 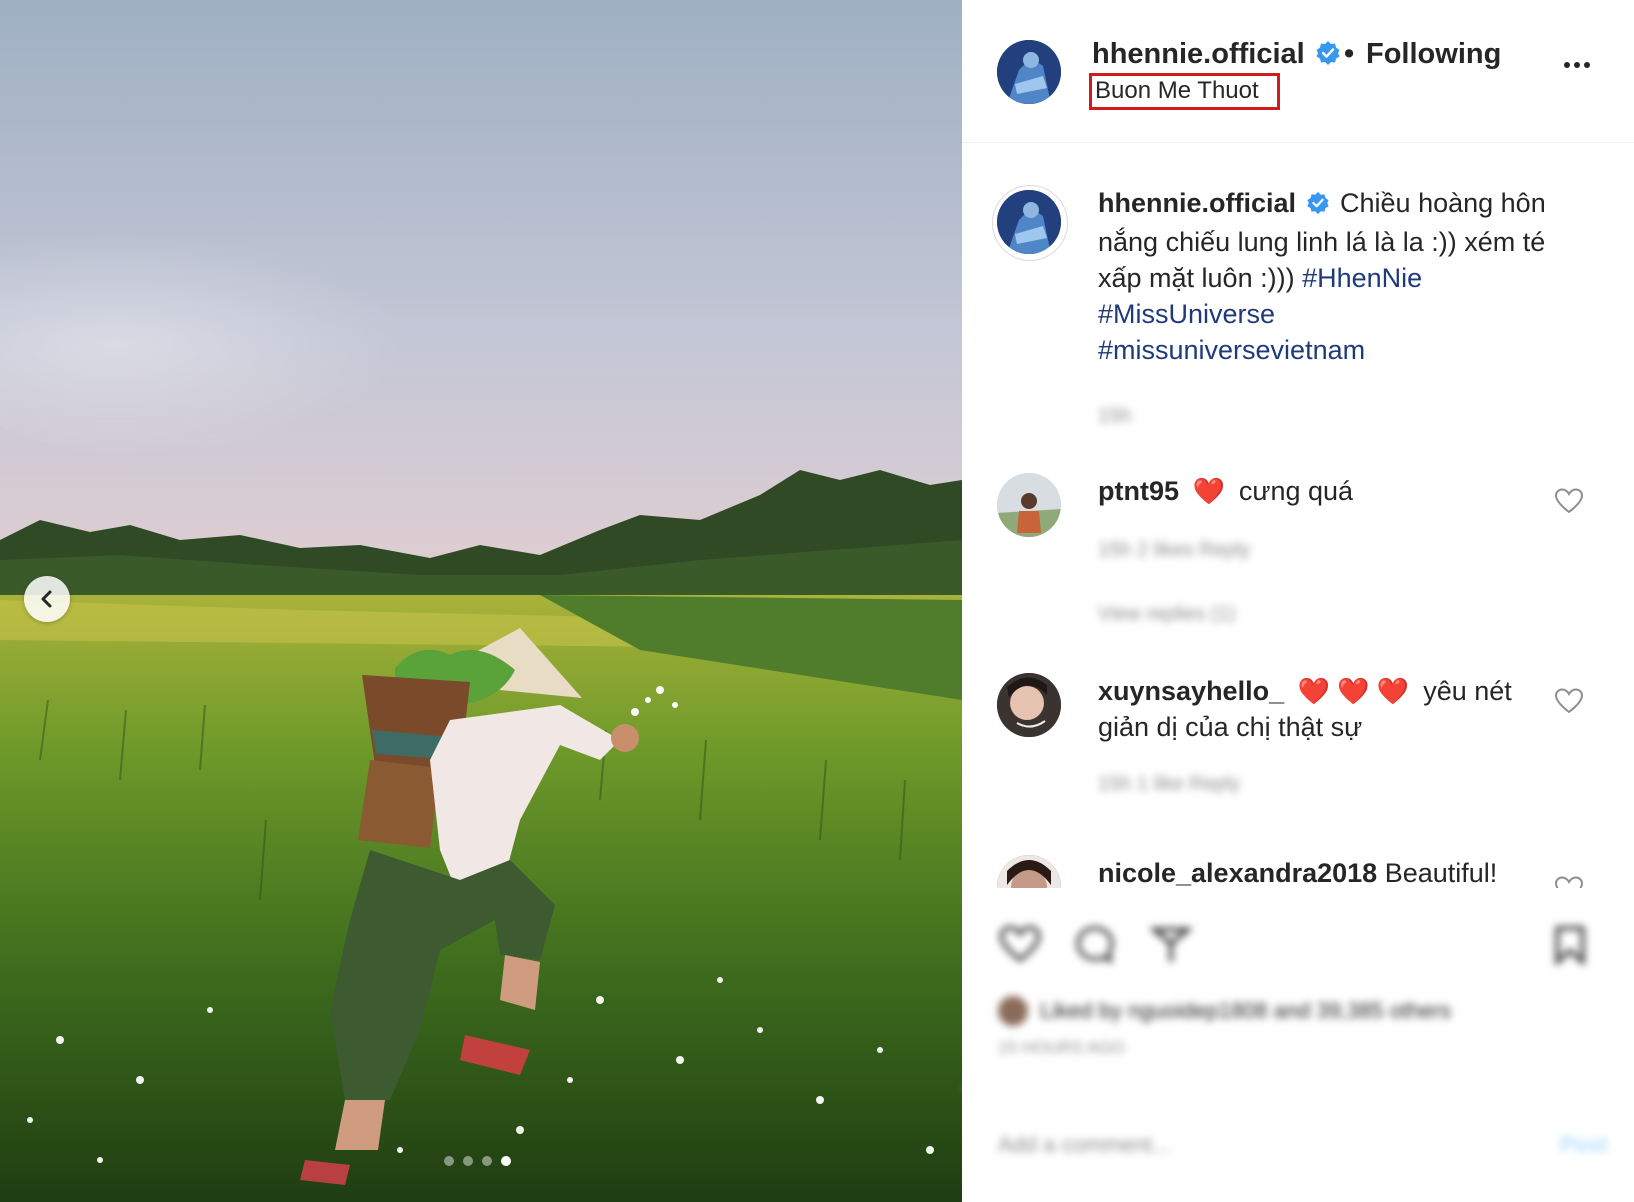 What do you see at coordinates (1467, 691) in the screenshot?
I see `comment-body: yêu nét` at bounding box center [1467, 691].